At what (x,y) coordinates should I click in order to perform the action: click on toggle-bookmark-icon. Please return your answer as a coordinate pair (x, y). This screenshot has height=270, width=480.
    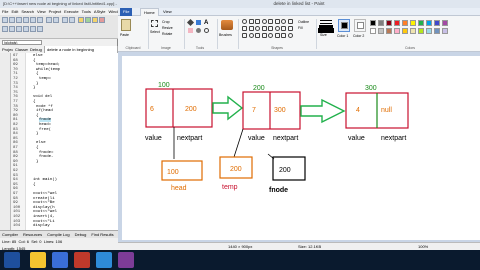
    Looking at the image, I should click on (19, 29).